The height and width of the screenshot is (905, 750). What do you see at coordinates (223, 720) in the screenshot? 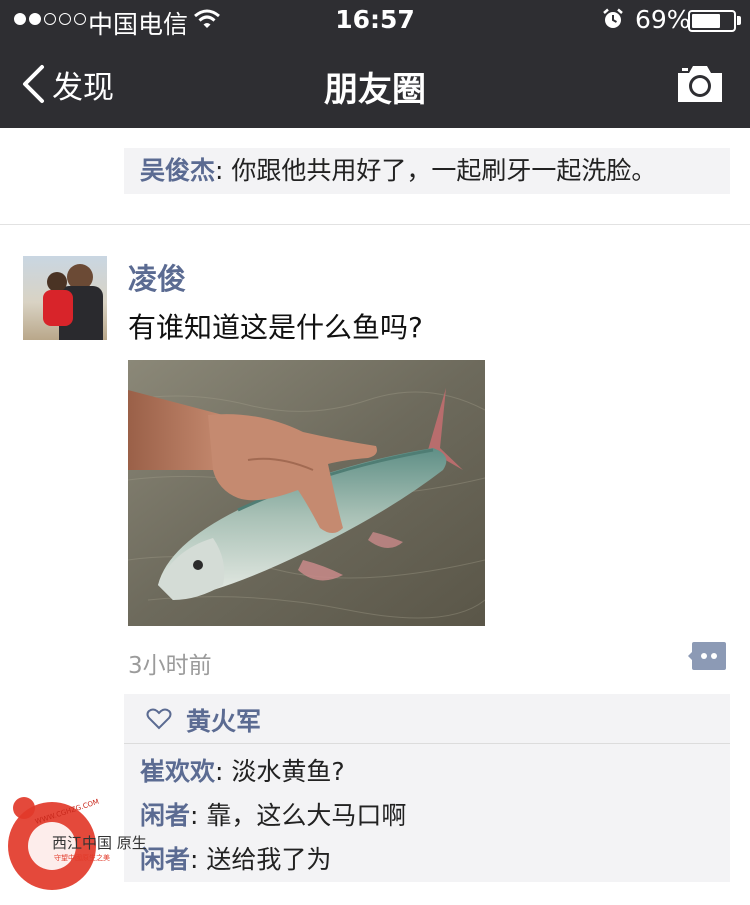
I see `liker-name: 黄火军` at bounding box center [223, 720].